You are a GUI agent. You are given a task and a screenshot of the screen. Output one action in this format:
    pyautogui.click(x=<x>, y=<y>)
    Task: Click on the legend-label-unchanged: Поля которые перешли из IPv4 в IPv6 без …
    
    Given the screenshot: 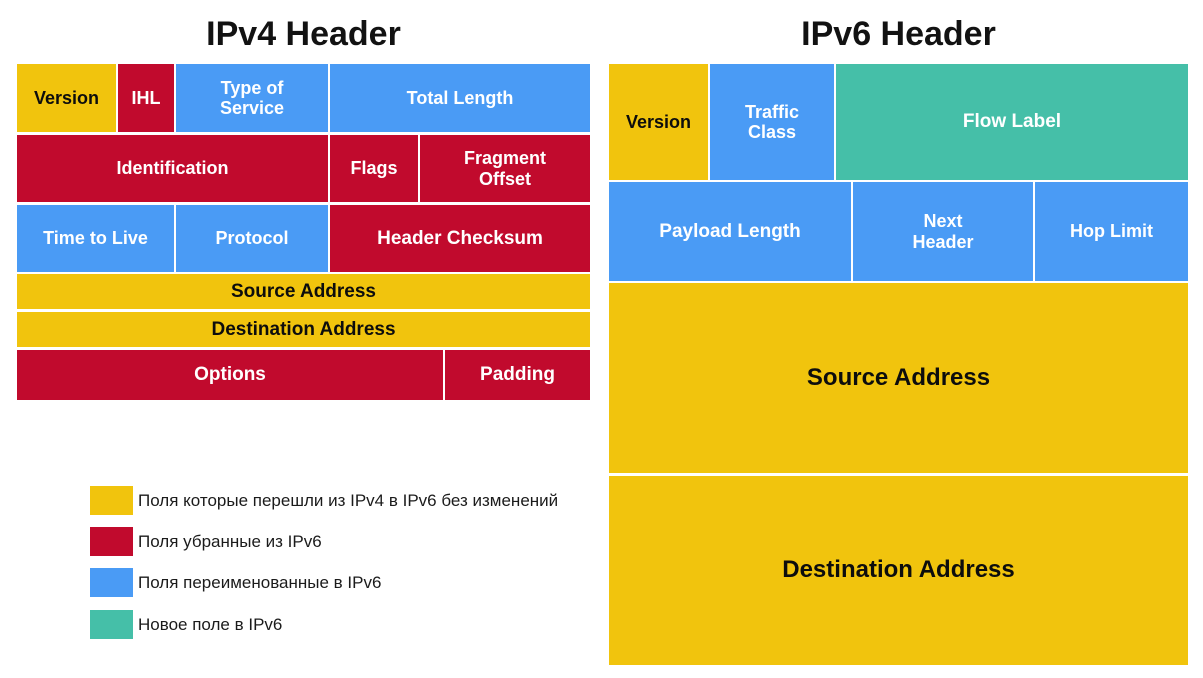 What is the action you would take?
    pyautogui.click(x=348, y=500)
    